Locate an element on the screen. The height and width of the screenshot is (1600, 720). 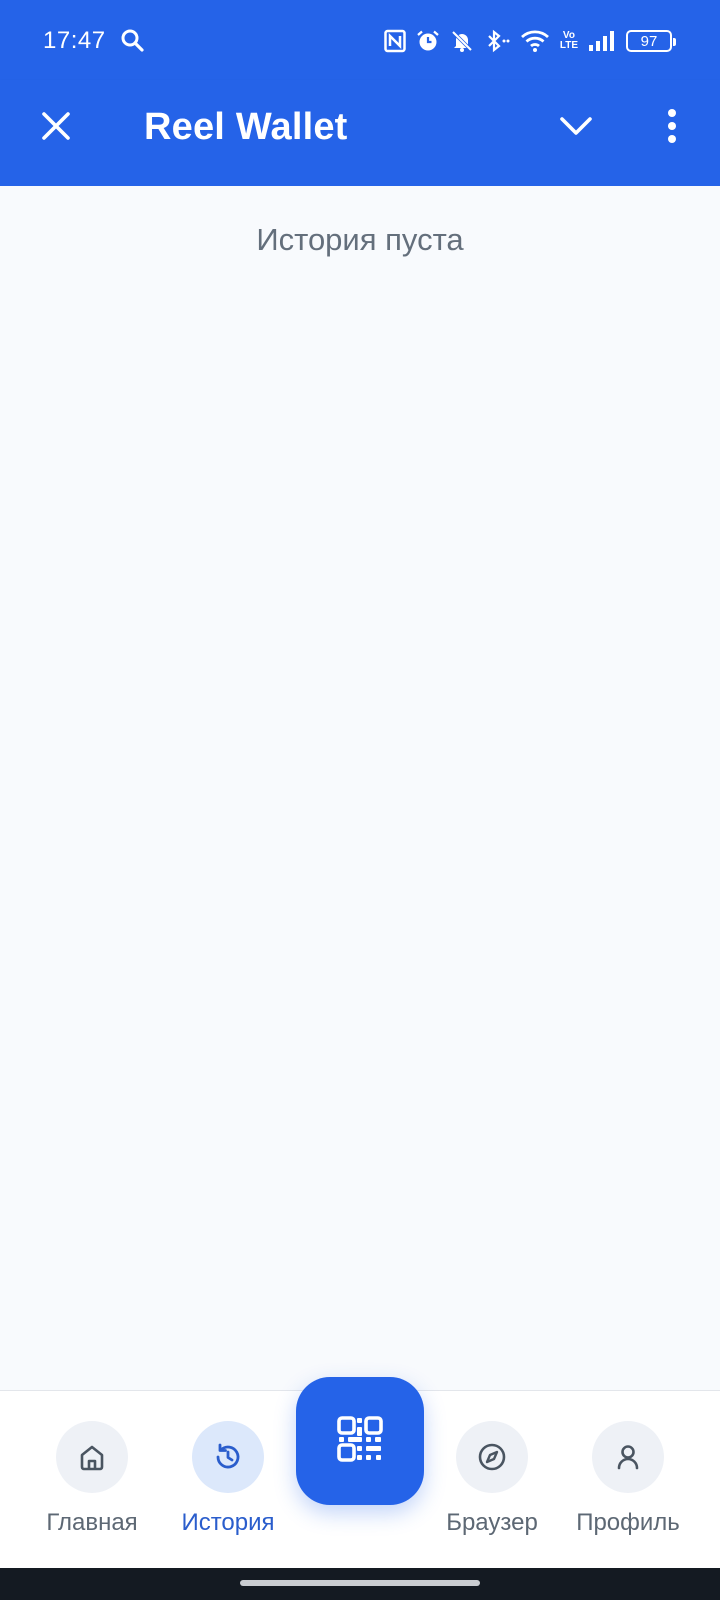
close-icon is located at coordinates (56, 128).